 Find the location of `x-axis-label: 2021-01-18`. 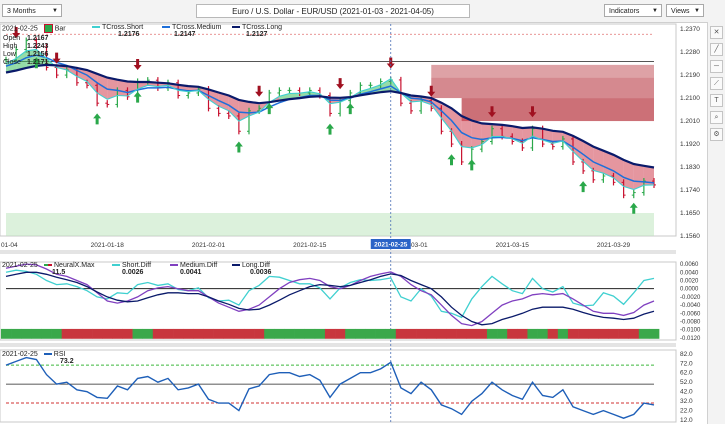

x-axis-label: 2021-01-18 is located at coordinates (108, 245).